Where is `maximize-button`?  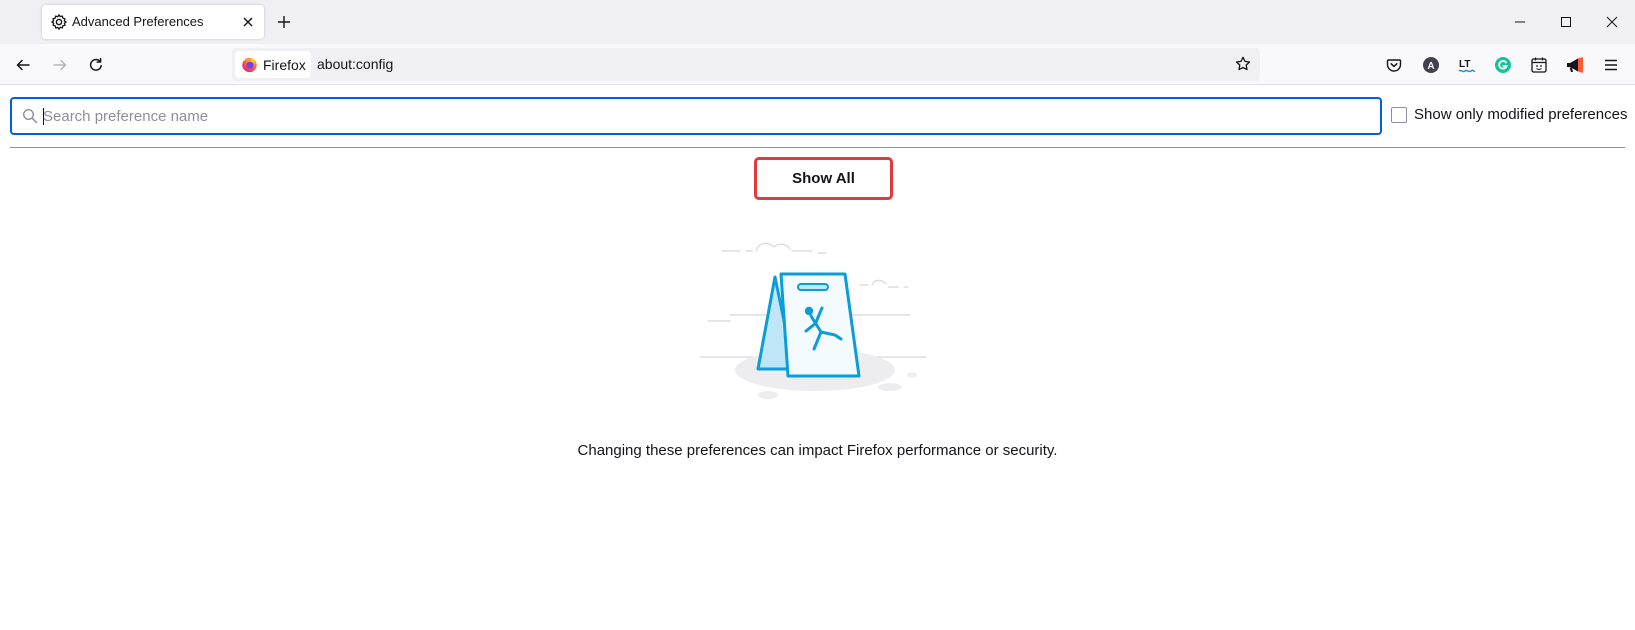
maximize-button is located at coordinates (1566, 22).